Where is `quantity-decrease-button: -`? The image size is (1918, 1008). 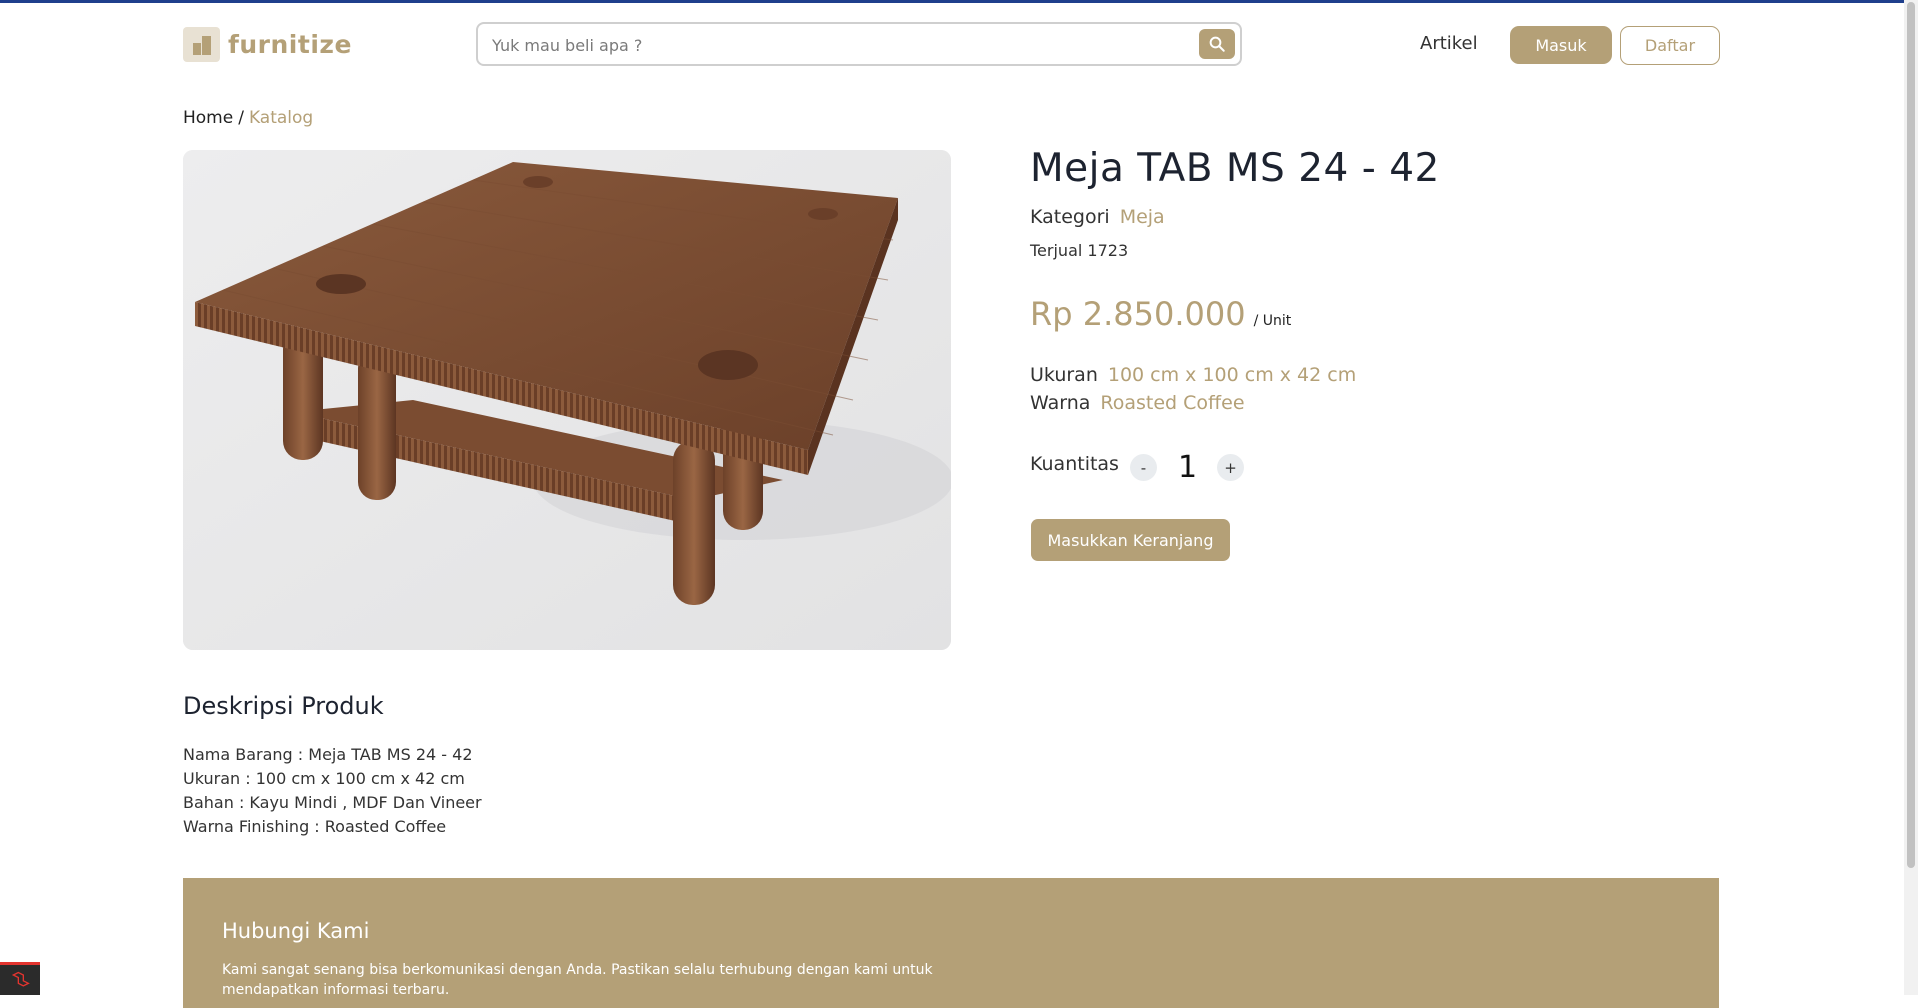 quantity-decrease-button: - is located at coordinates (1143, 467).